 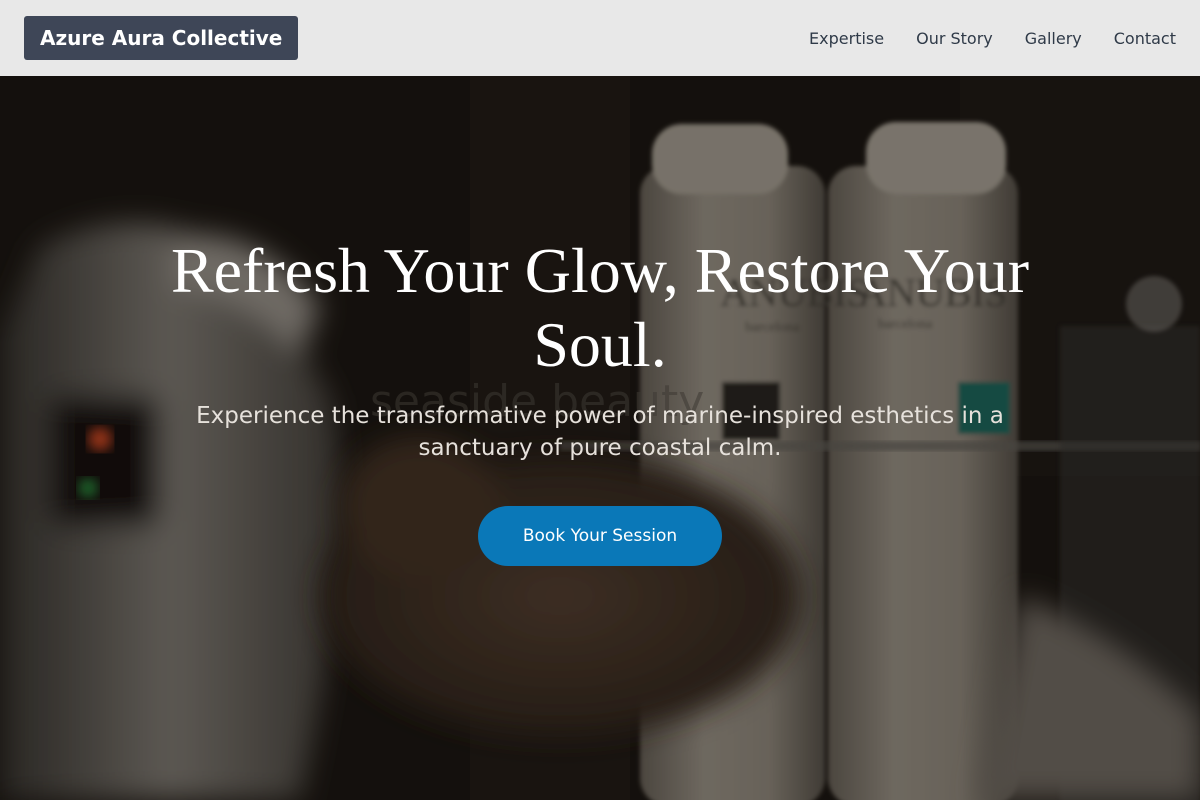 I want to click on brand-logo: Azure Aura Collective, so click(x=161, y=38).